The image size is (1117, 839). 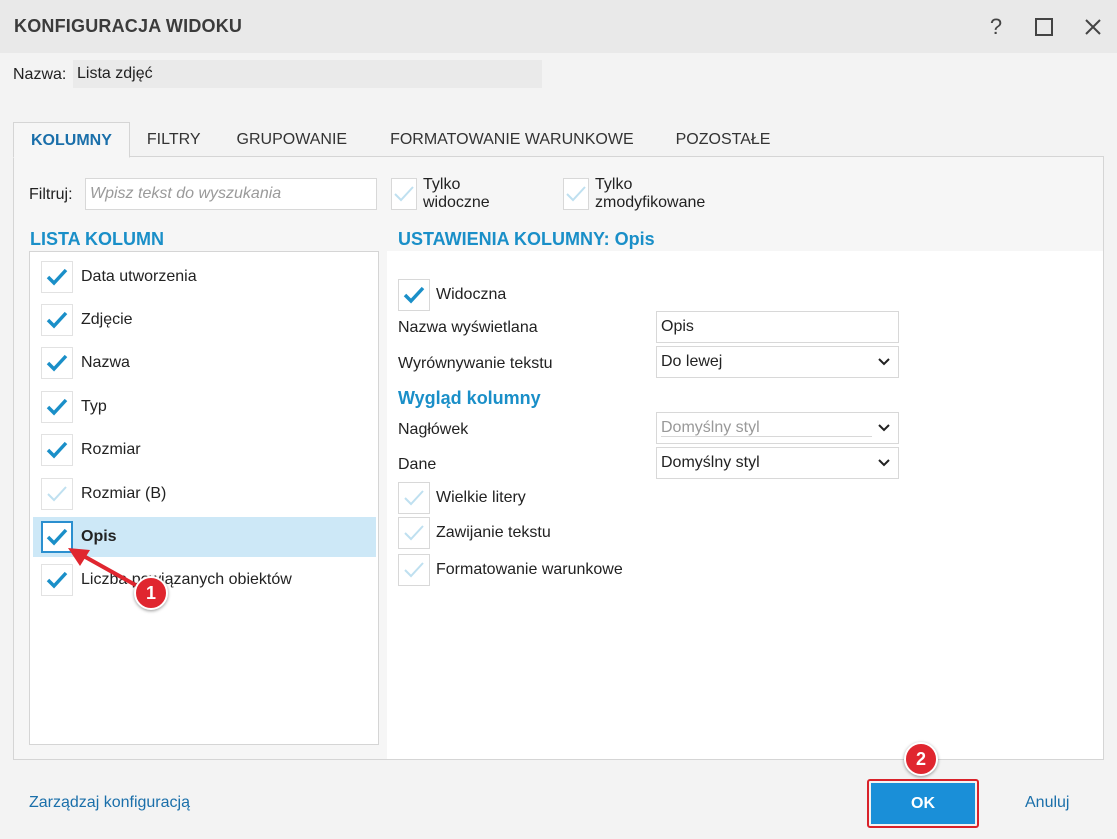 What do you see at coordinates (921, 759) in the screenshot?
I see `annotation-badge-2: 2` at bounding box center [921, 759].